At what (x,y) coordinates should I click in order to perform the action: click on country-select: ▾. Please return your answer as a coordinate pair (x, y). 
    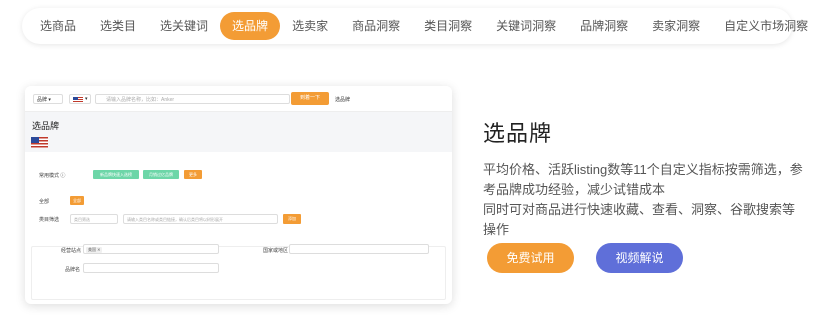
    Looking at the image, I should click on (80, 99).